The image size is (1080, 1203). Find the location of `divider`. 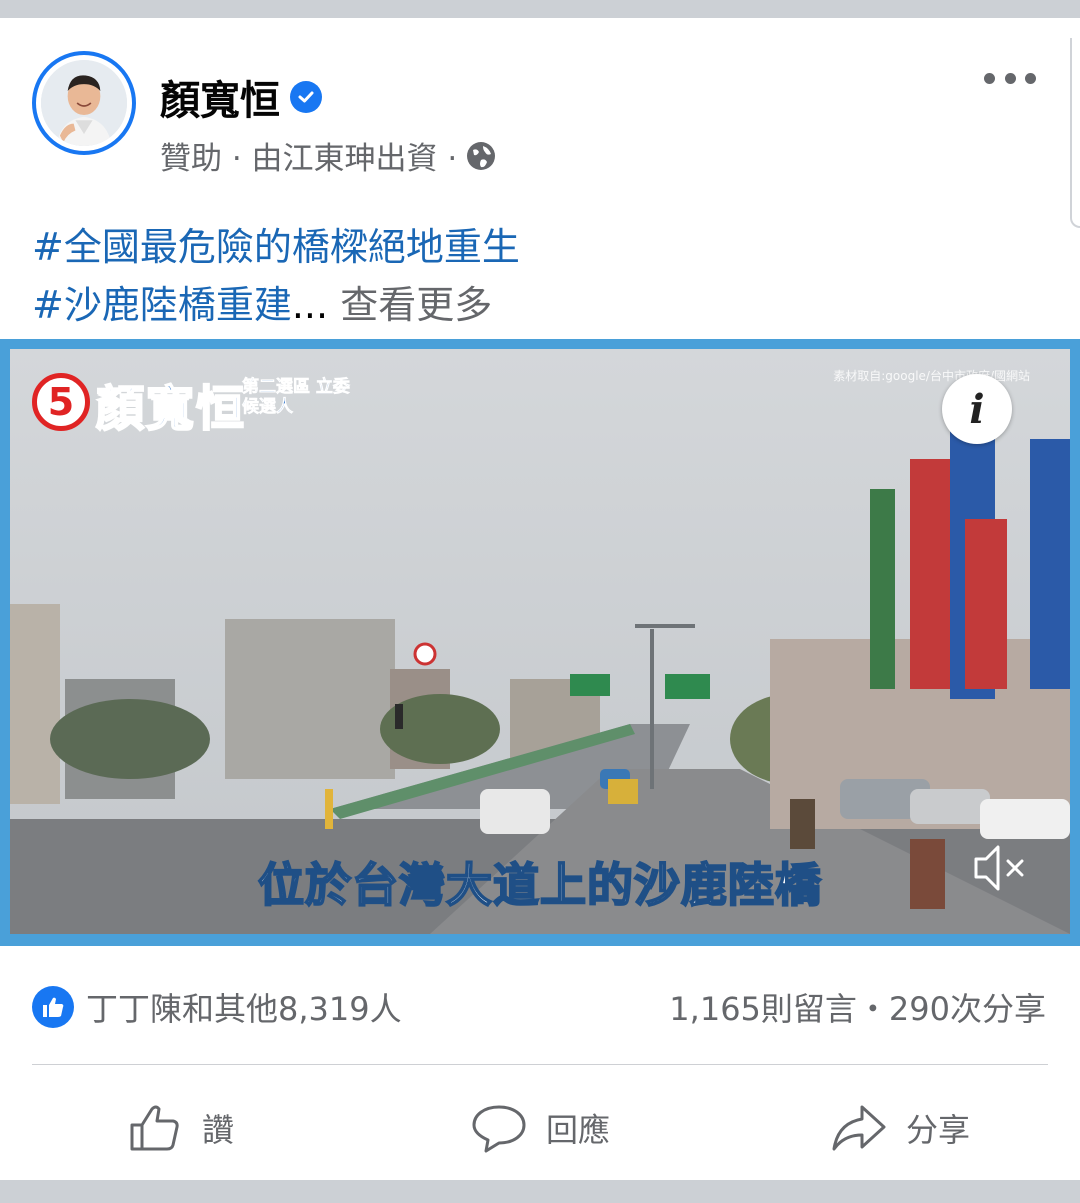

divider is located at coordinates (540, 1064).